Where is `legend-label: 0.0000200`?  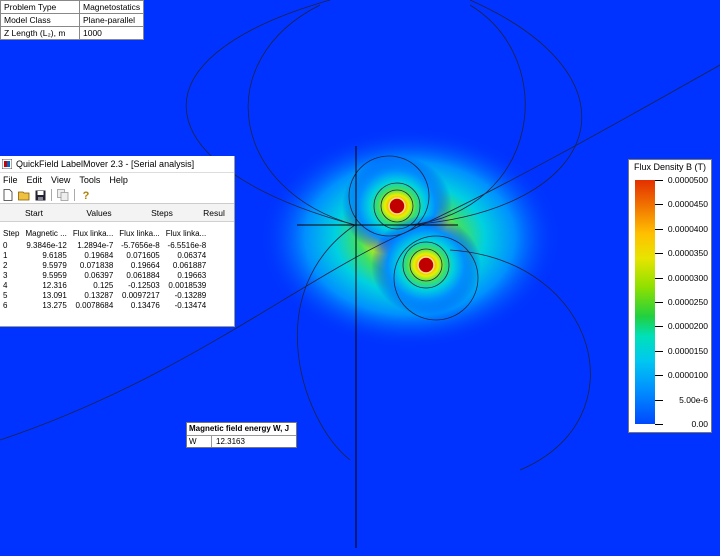
legend-label: 0.0000200 is located at coordinates (687, 326).